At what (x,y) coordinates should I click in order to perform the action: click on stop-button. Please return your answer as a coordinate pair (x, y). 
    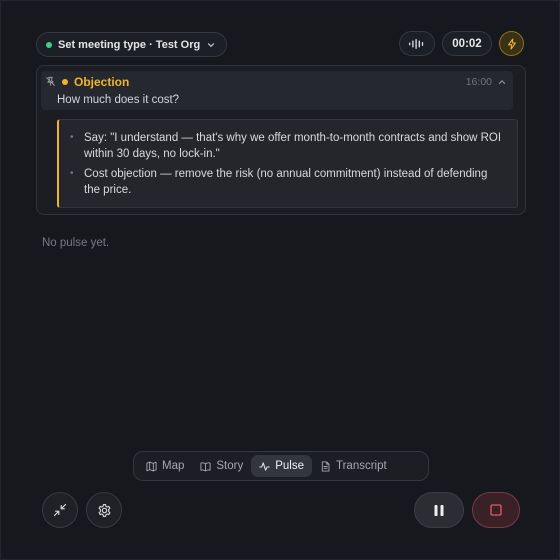
    Looking at the image, I should click on (496, 510).